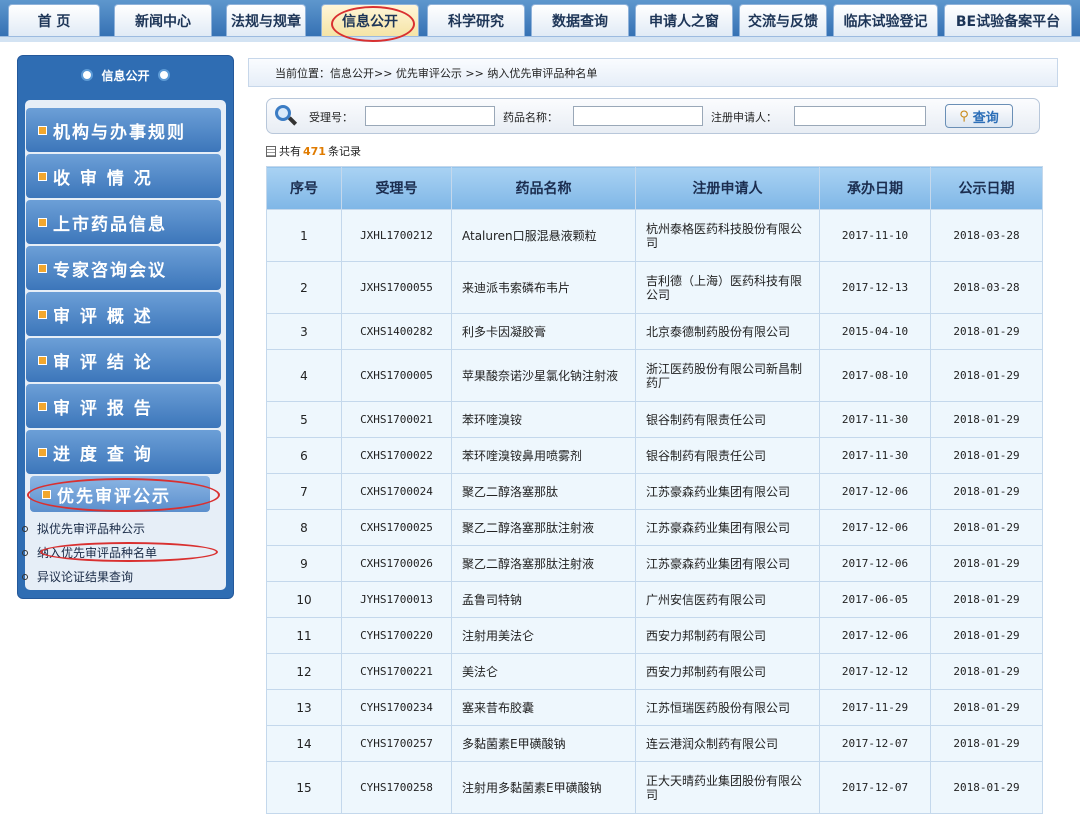  I want to click on cell-undertake-date: 2017-11-29, so click(875, 707).